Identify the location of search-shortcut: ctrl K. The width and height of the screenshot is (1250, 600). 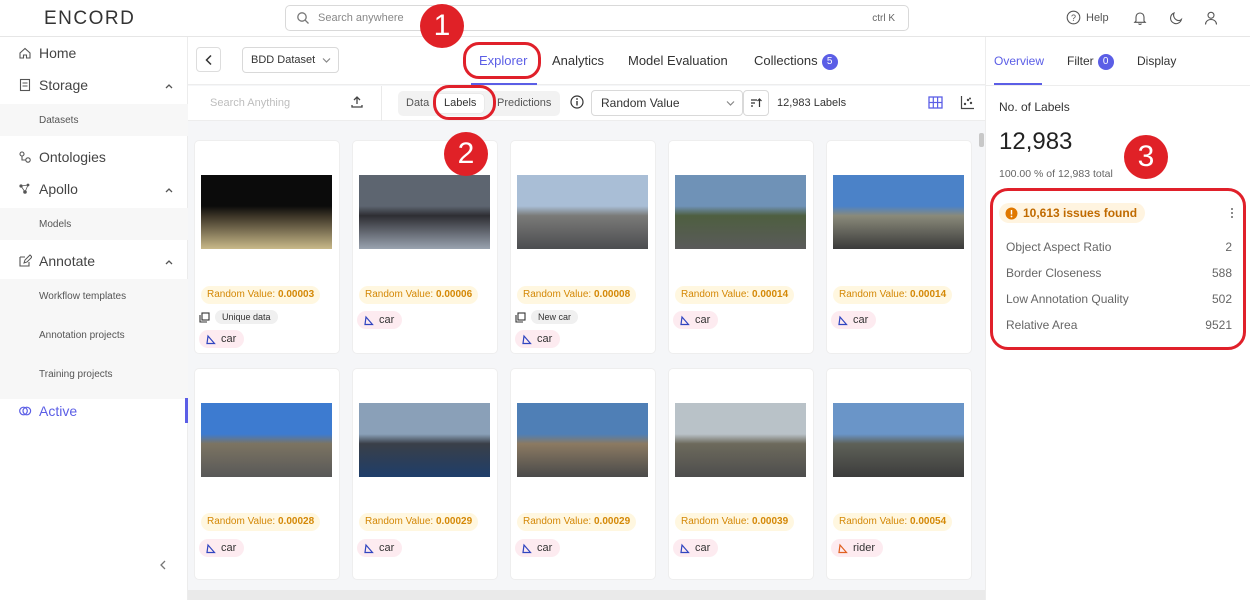
(883, 18).